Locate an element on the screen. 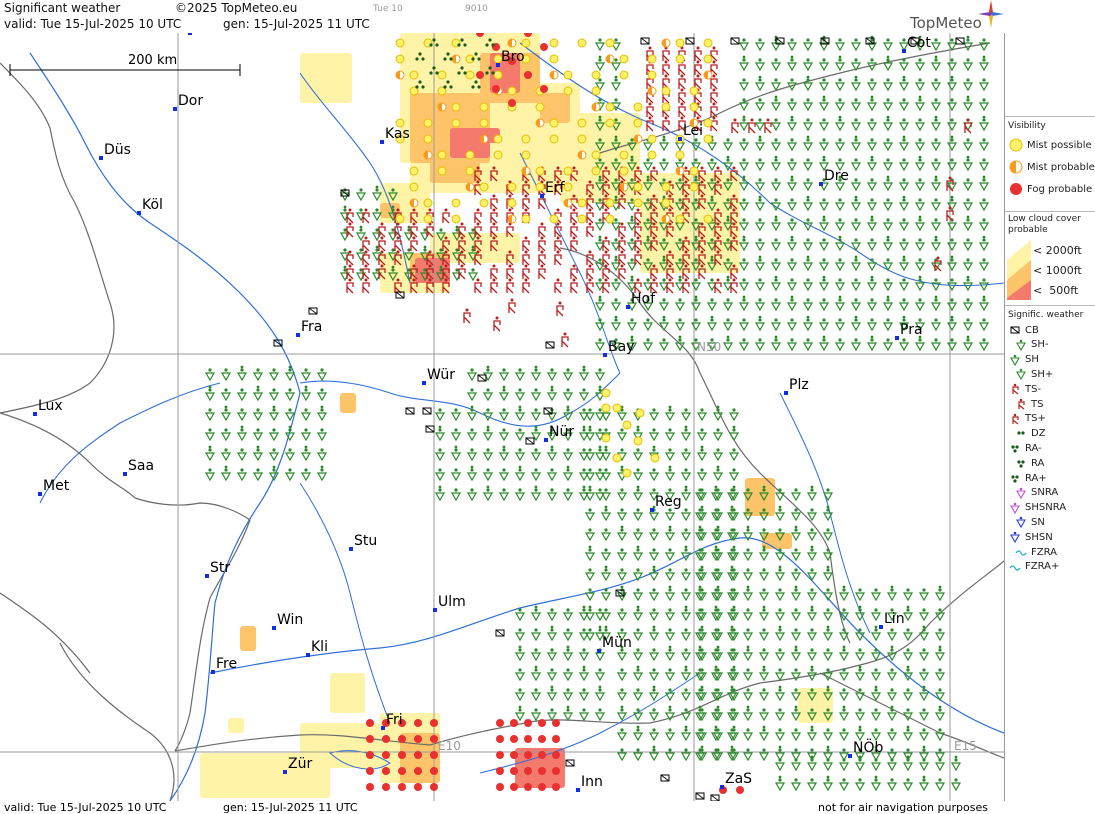  low-cloud-area is located at coordinates (248, 638).